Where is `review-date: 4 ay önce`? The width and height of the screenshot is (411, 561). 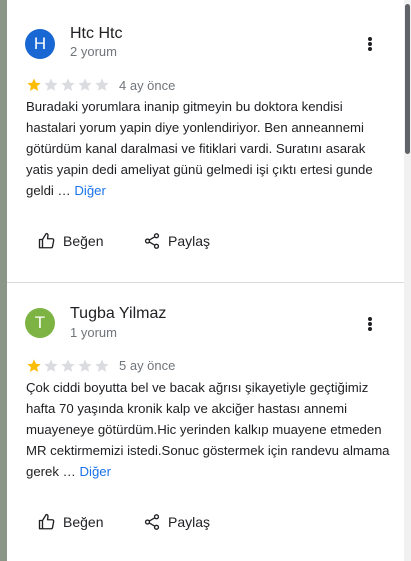 review-date: 4 ay önce is located at coordinates (147, 85).